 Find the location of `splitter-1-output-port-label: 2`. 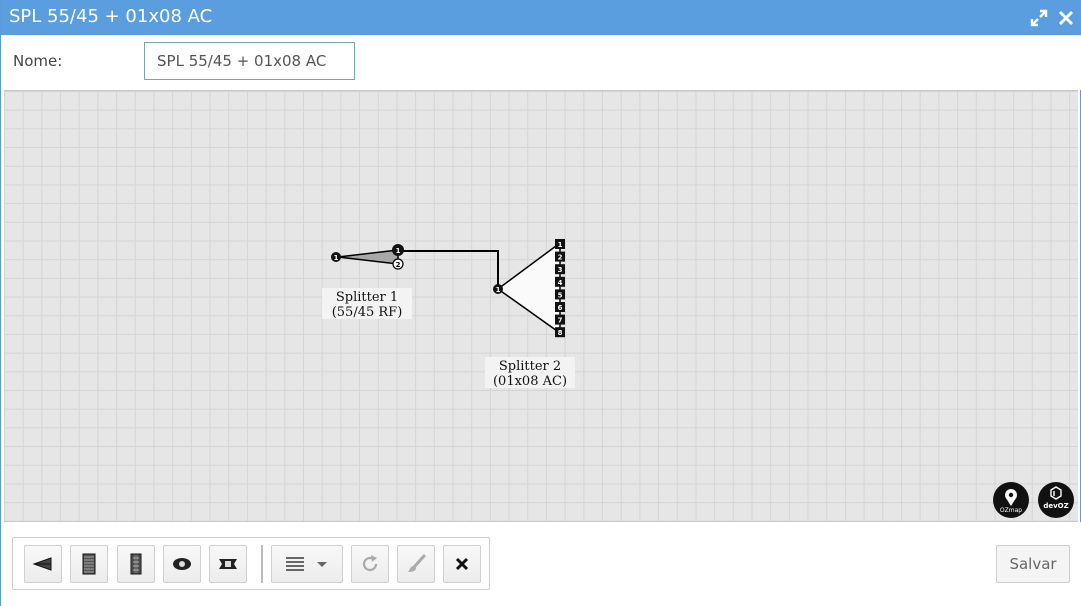

splitter-1-output-port-label: 2 is located at coordinates (398, 265).